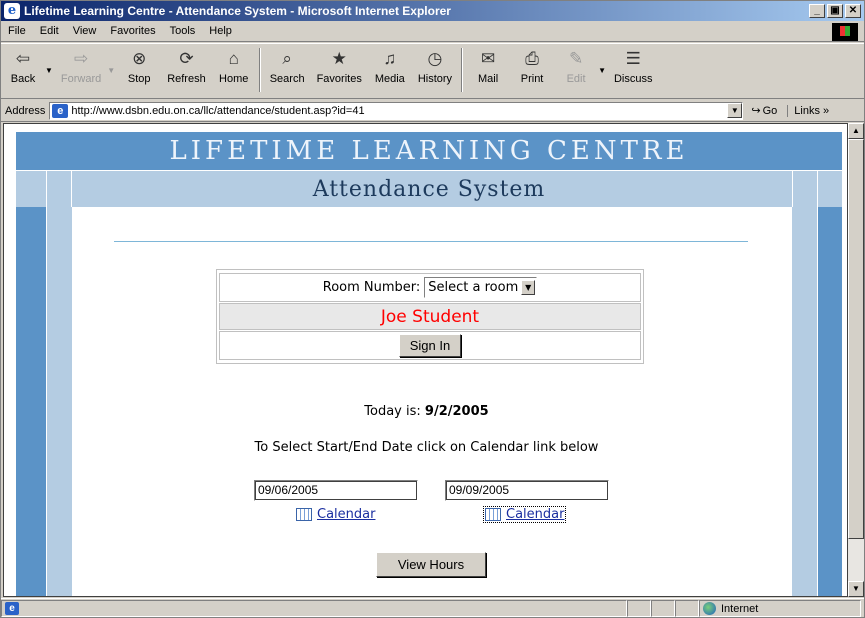 Image resolution: width=865 pixels, height=618 pixels. Describe the element at coordinates (139, 72) in the screenshot. I see `stop-button: ⊗ Stop` at that location.